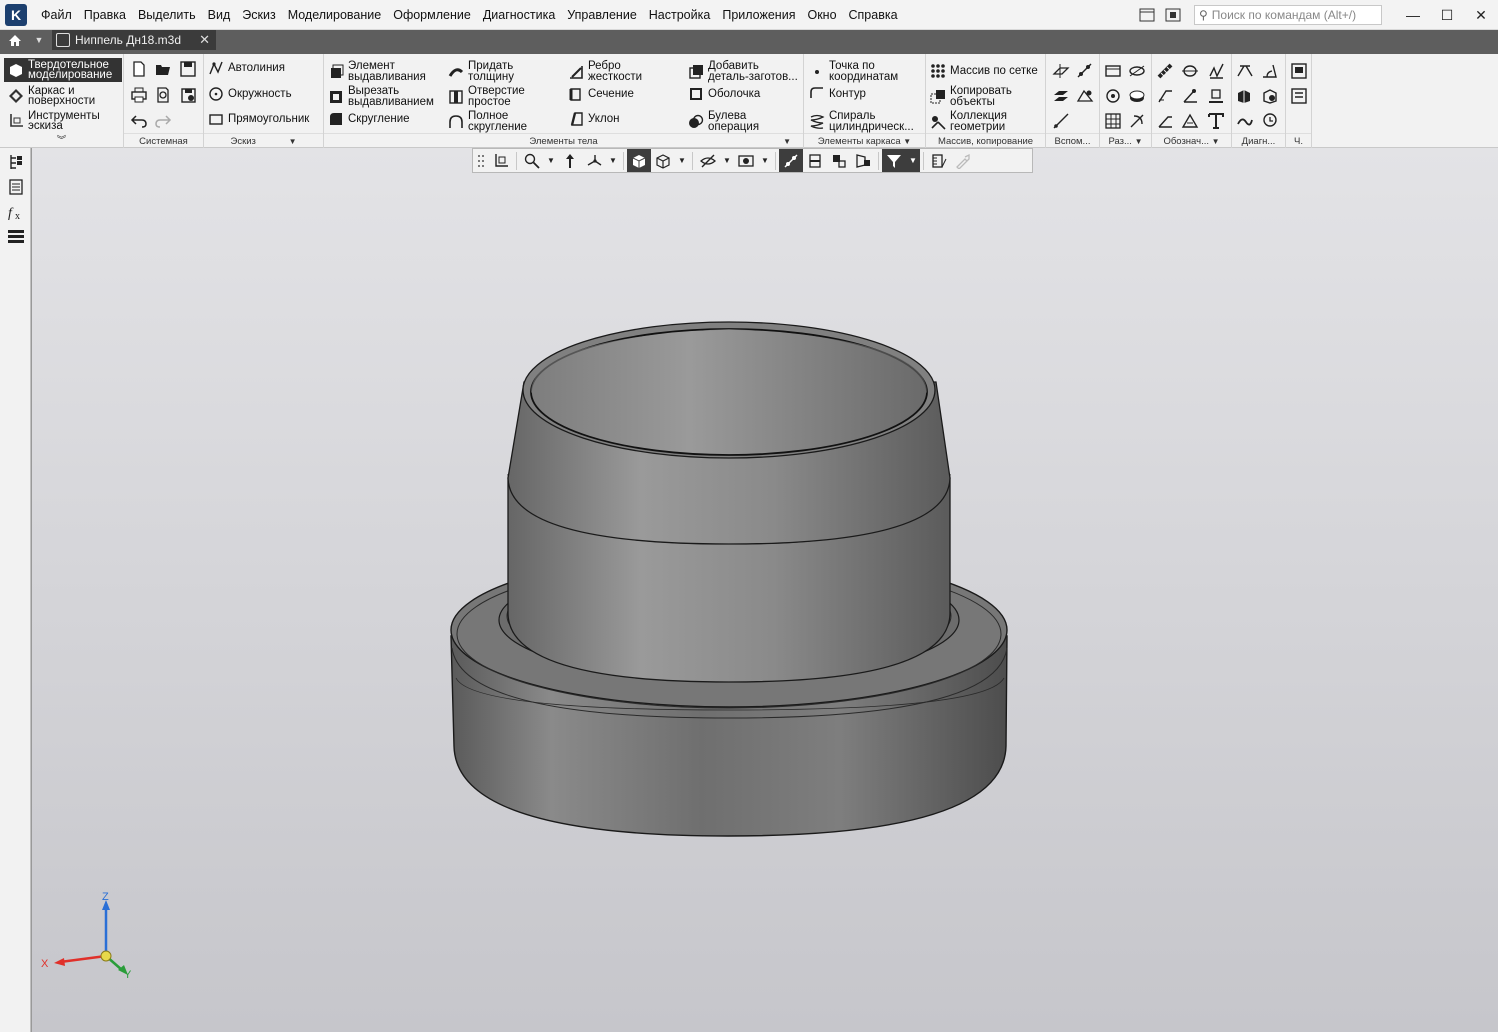 The height and width of the screenshot is (1032, 1498). I want to click on maximize-button: ☐, so click(1447, 15).